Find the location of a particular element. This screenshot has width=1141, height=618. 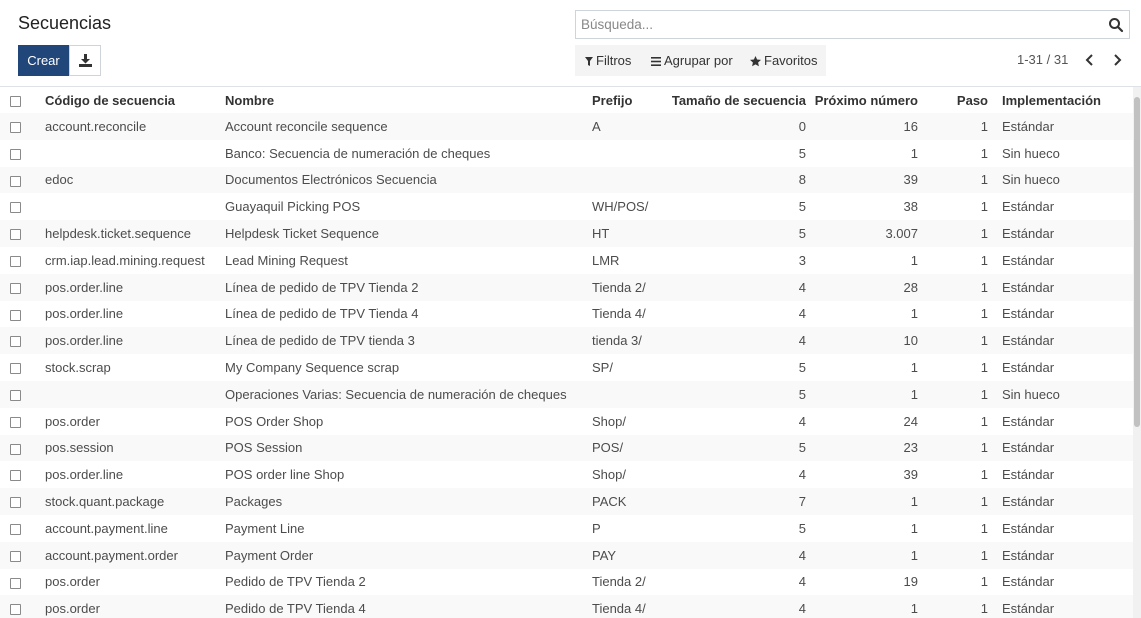

header-prefix: Prefijo is located at coordinates (626, 100).